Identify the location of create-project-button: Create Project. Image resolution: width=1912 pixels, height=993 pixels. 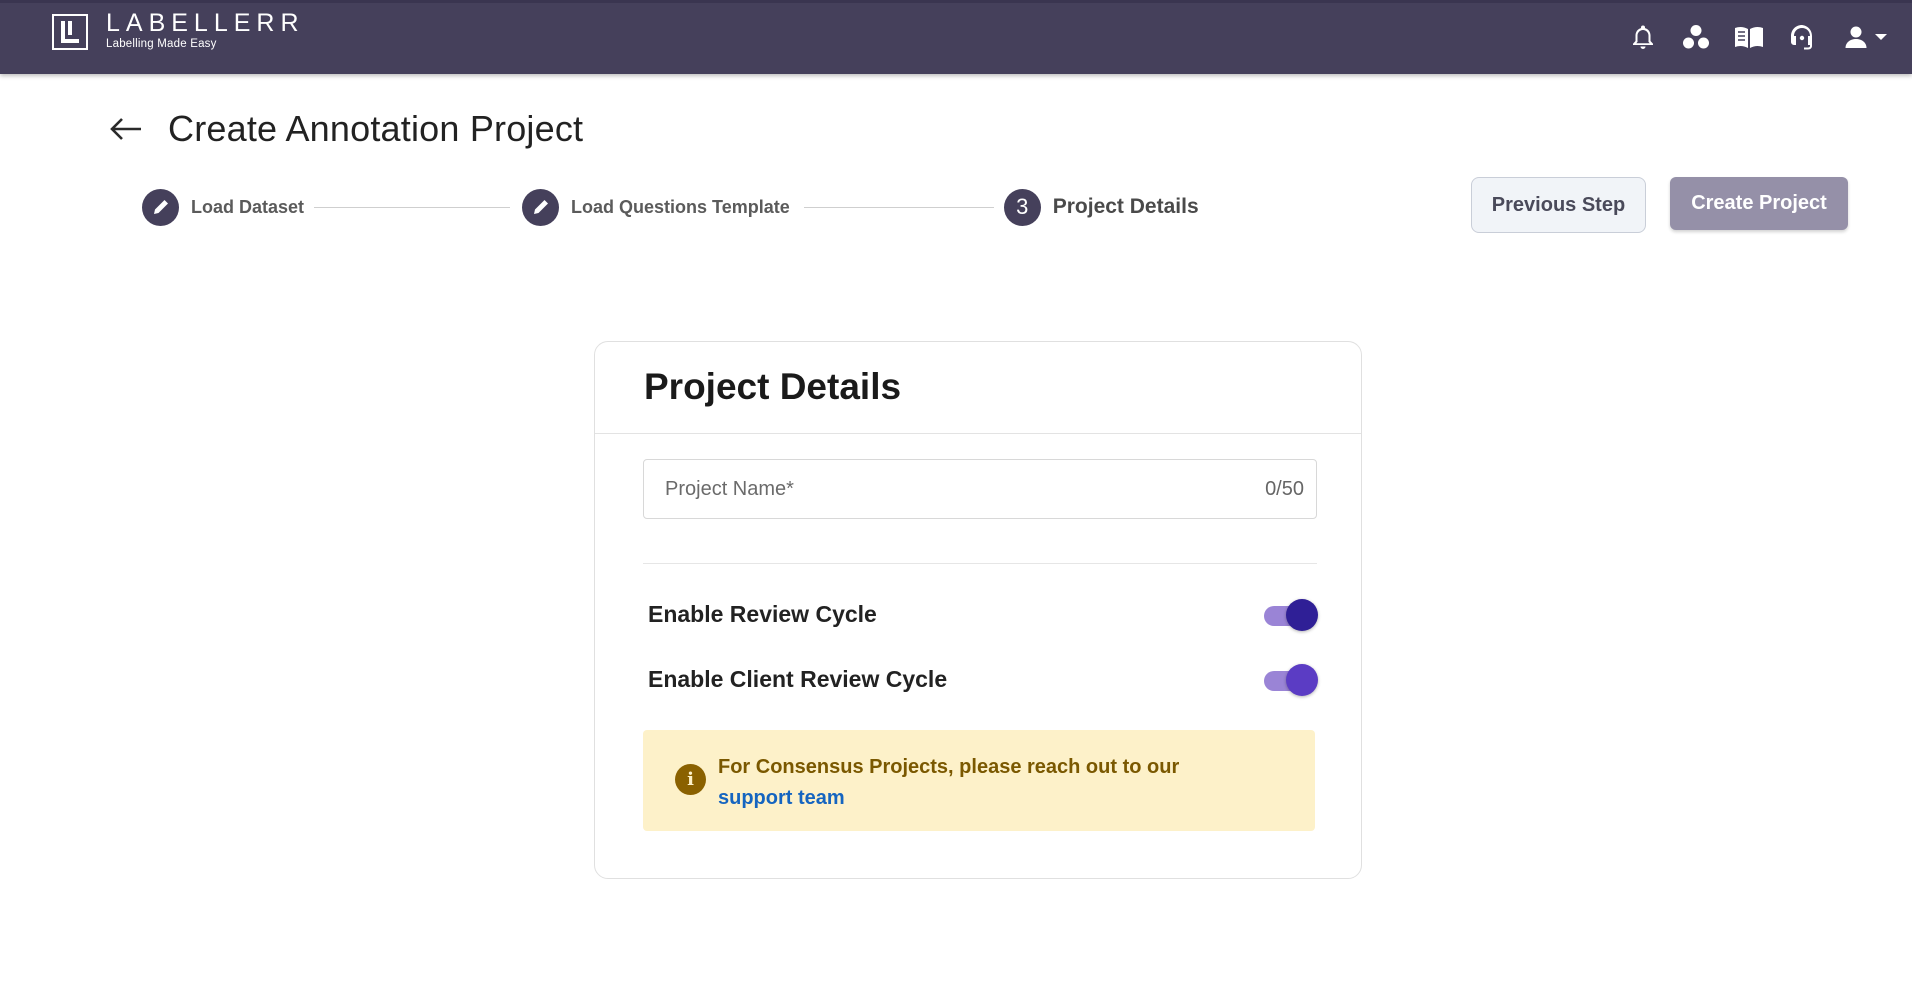
(1759, 203).